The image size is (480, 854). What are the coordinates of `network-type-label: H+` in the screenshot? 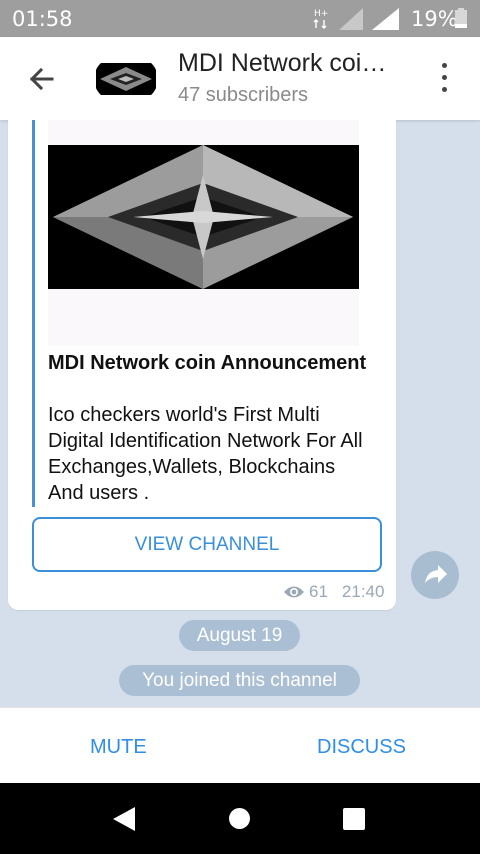 It's located at (321, 14).